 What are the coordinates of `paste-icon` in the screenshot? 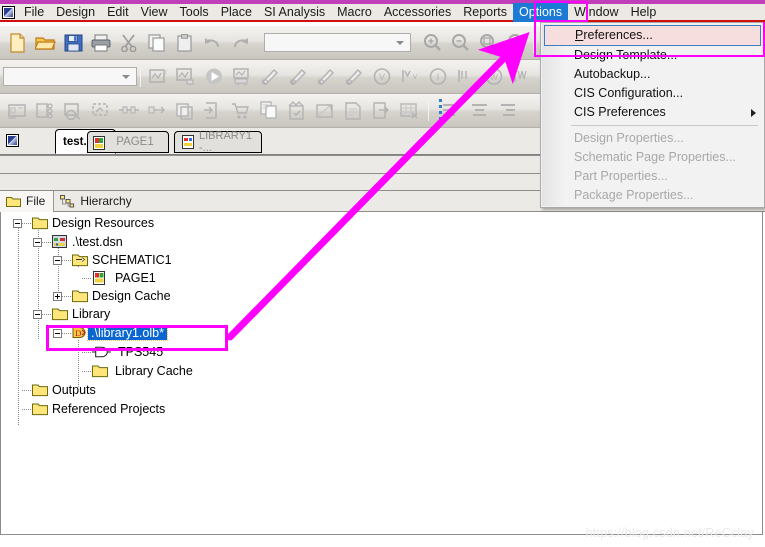 It's located at (185, 43).